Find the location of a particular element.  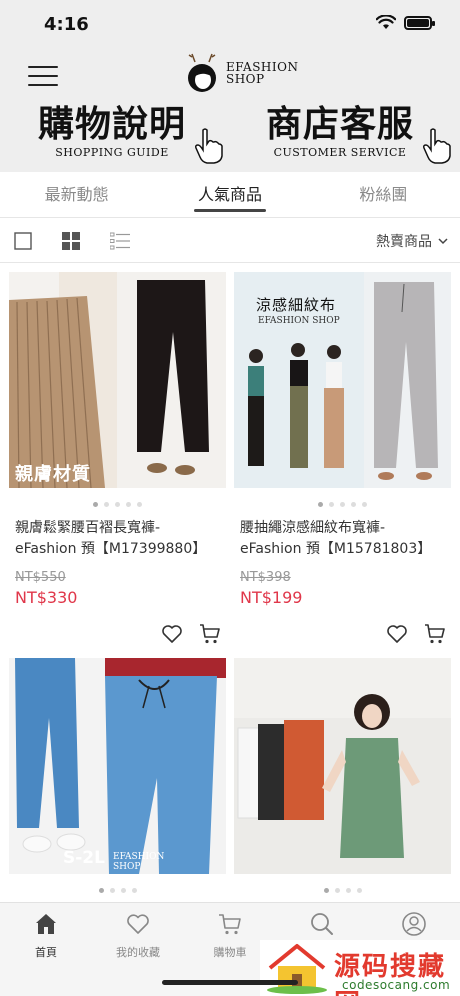

search-icon is located at coordinates (322, 924).